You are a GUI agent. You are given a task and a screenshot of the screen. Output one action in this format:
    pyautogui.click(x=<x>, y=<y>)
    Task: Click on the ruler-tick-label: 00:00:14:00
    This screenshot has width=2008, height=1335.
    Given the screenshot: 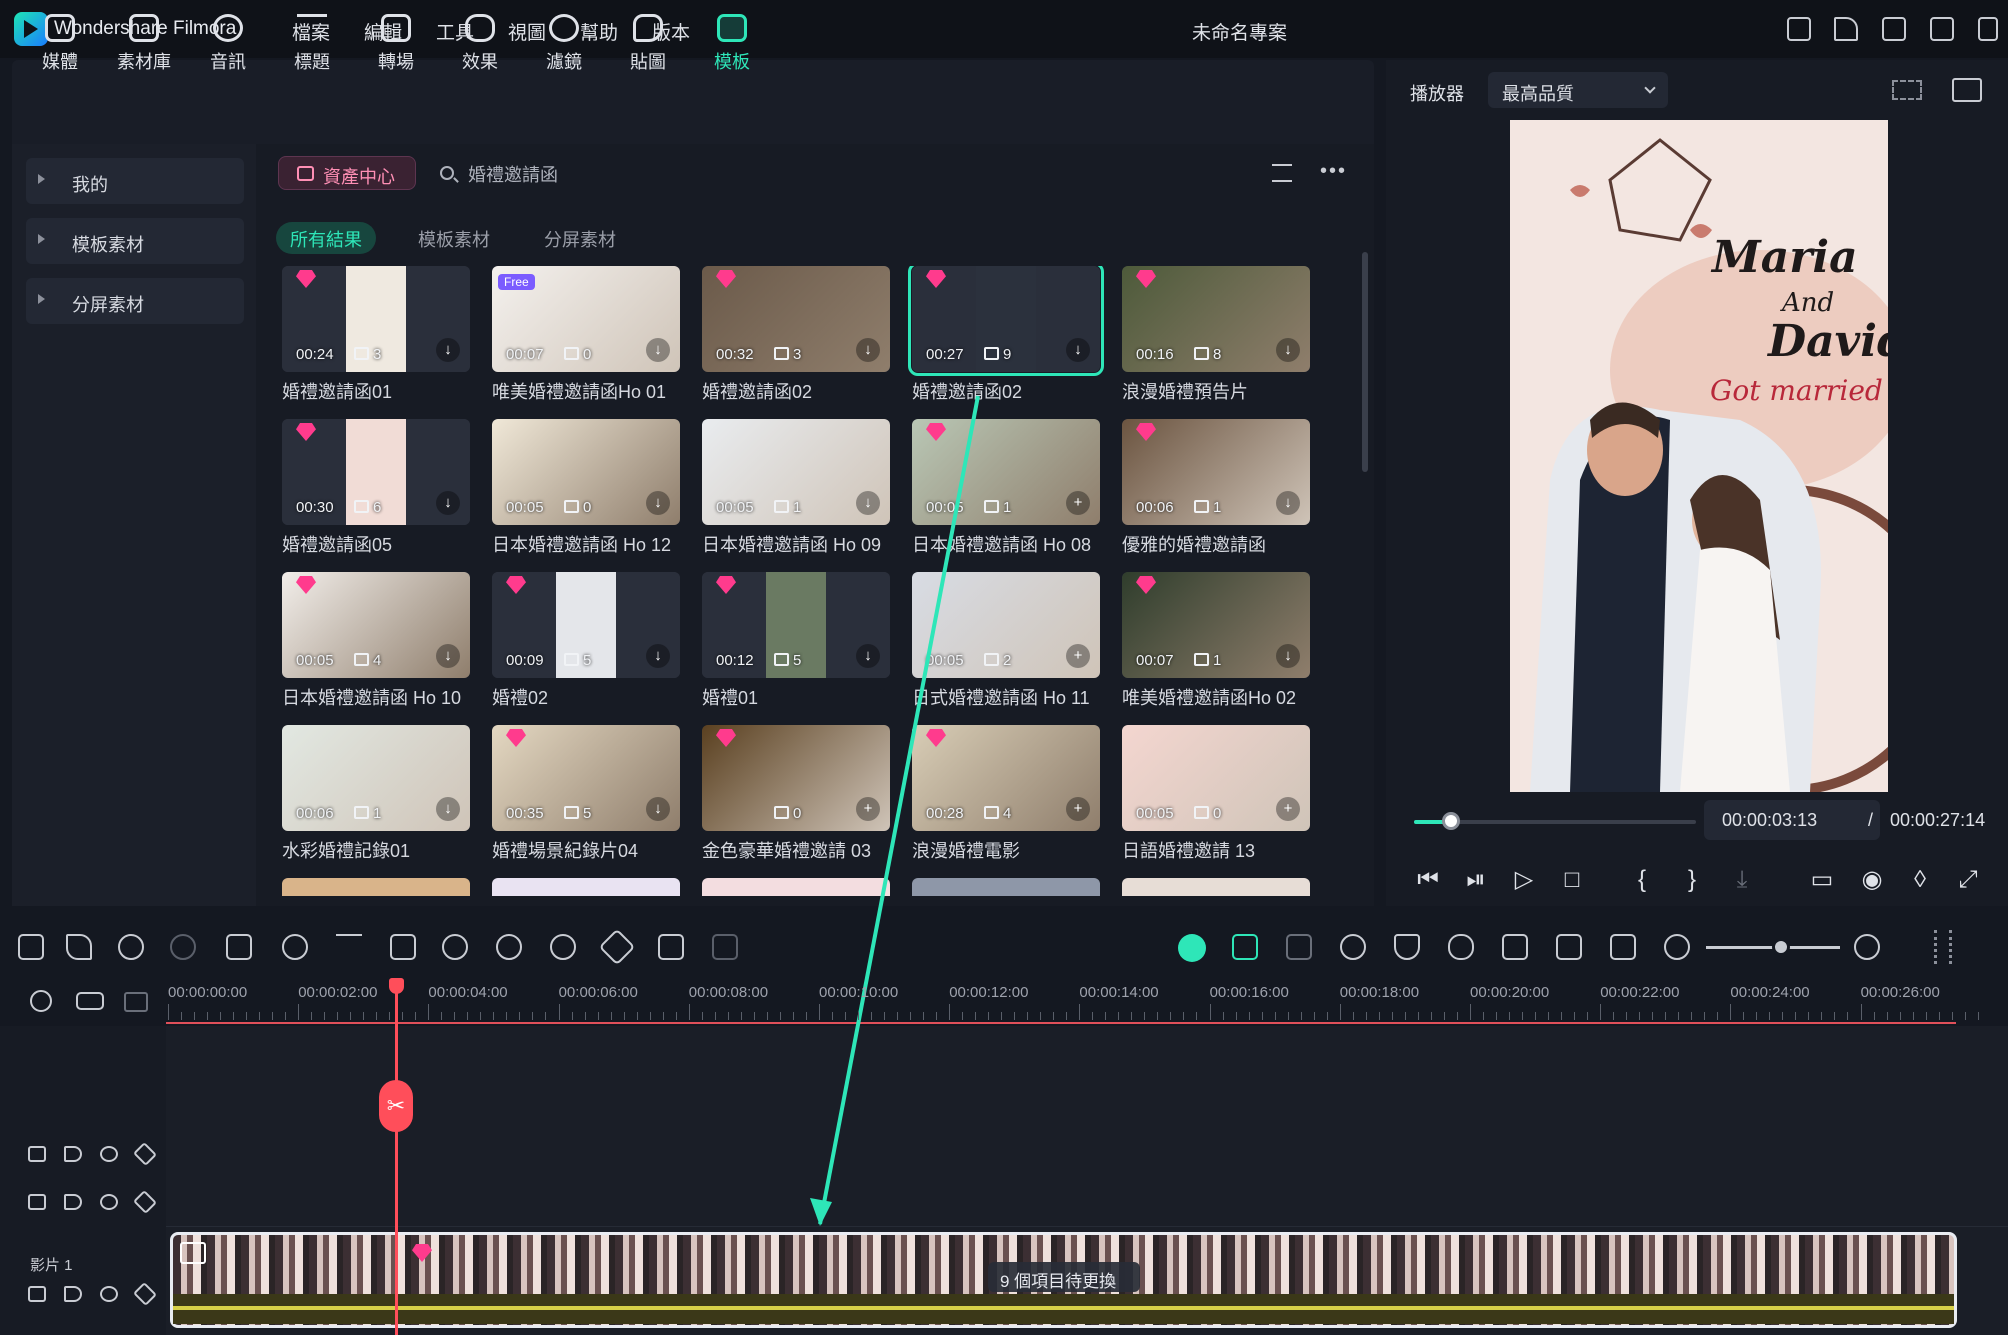 What is the action you would take?
    pyautogui.click(x=1119, y=992)
    